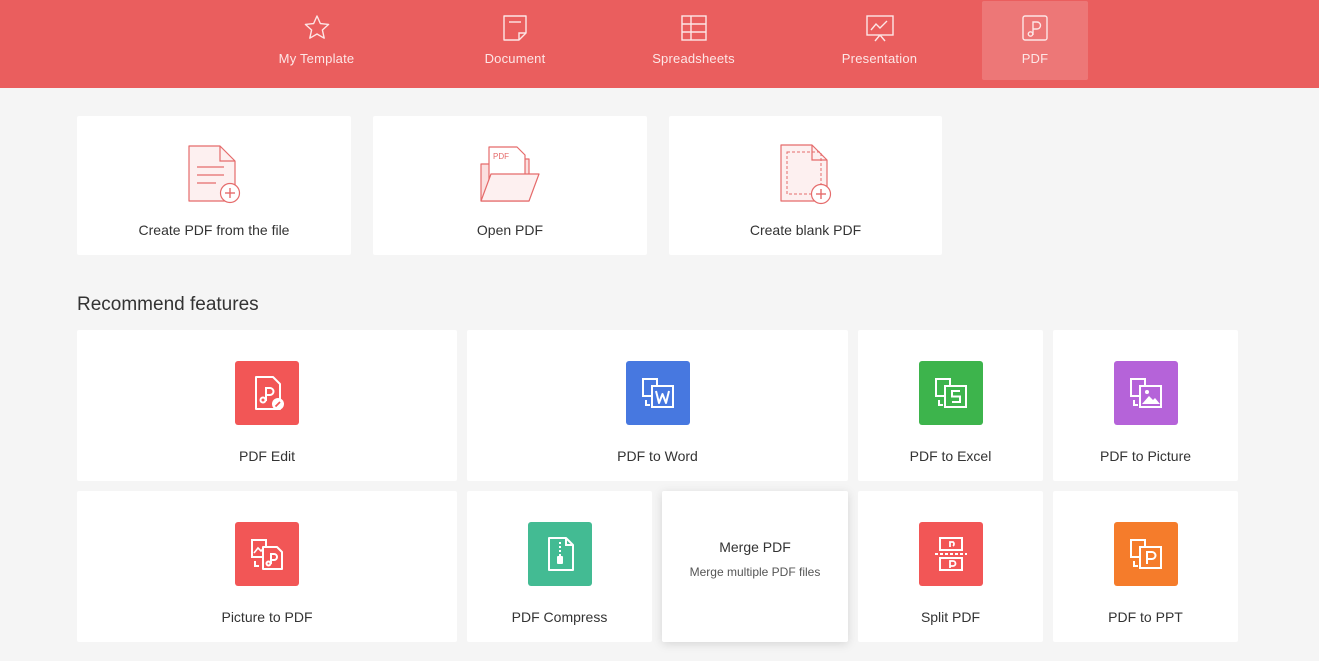  I want to click on card-label: Open PDF, so click(510, 230).